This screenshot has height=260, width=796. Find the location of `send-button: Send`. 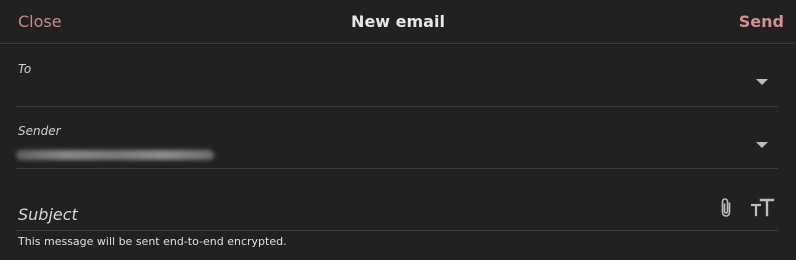

send-button: Send is located at coordinates (761, 21).